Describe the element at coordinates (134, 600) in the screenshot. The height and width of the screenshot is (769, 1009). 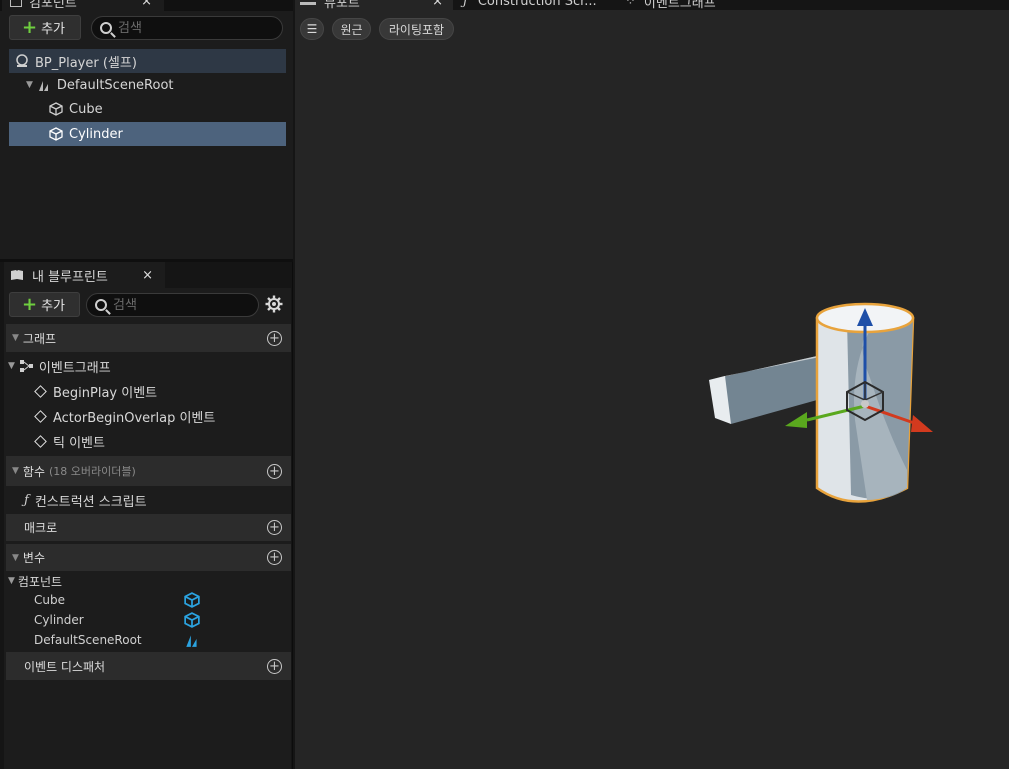
I see `variable-item: Cube` at that location.